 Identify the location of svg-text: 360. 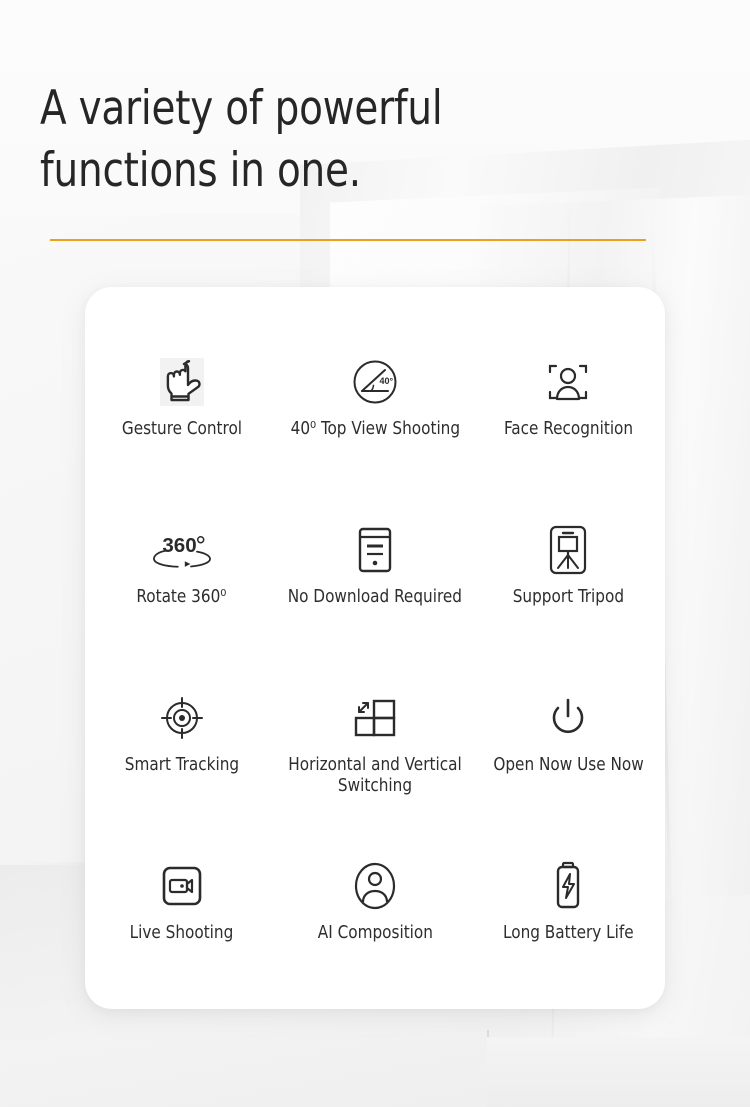
(179, 545).